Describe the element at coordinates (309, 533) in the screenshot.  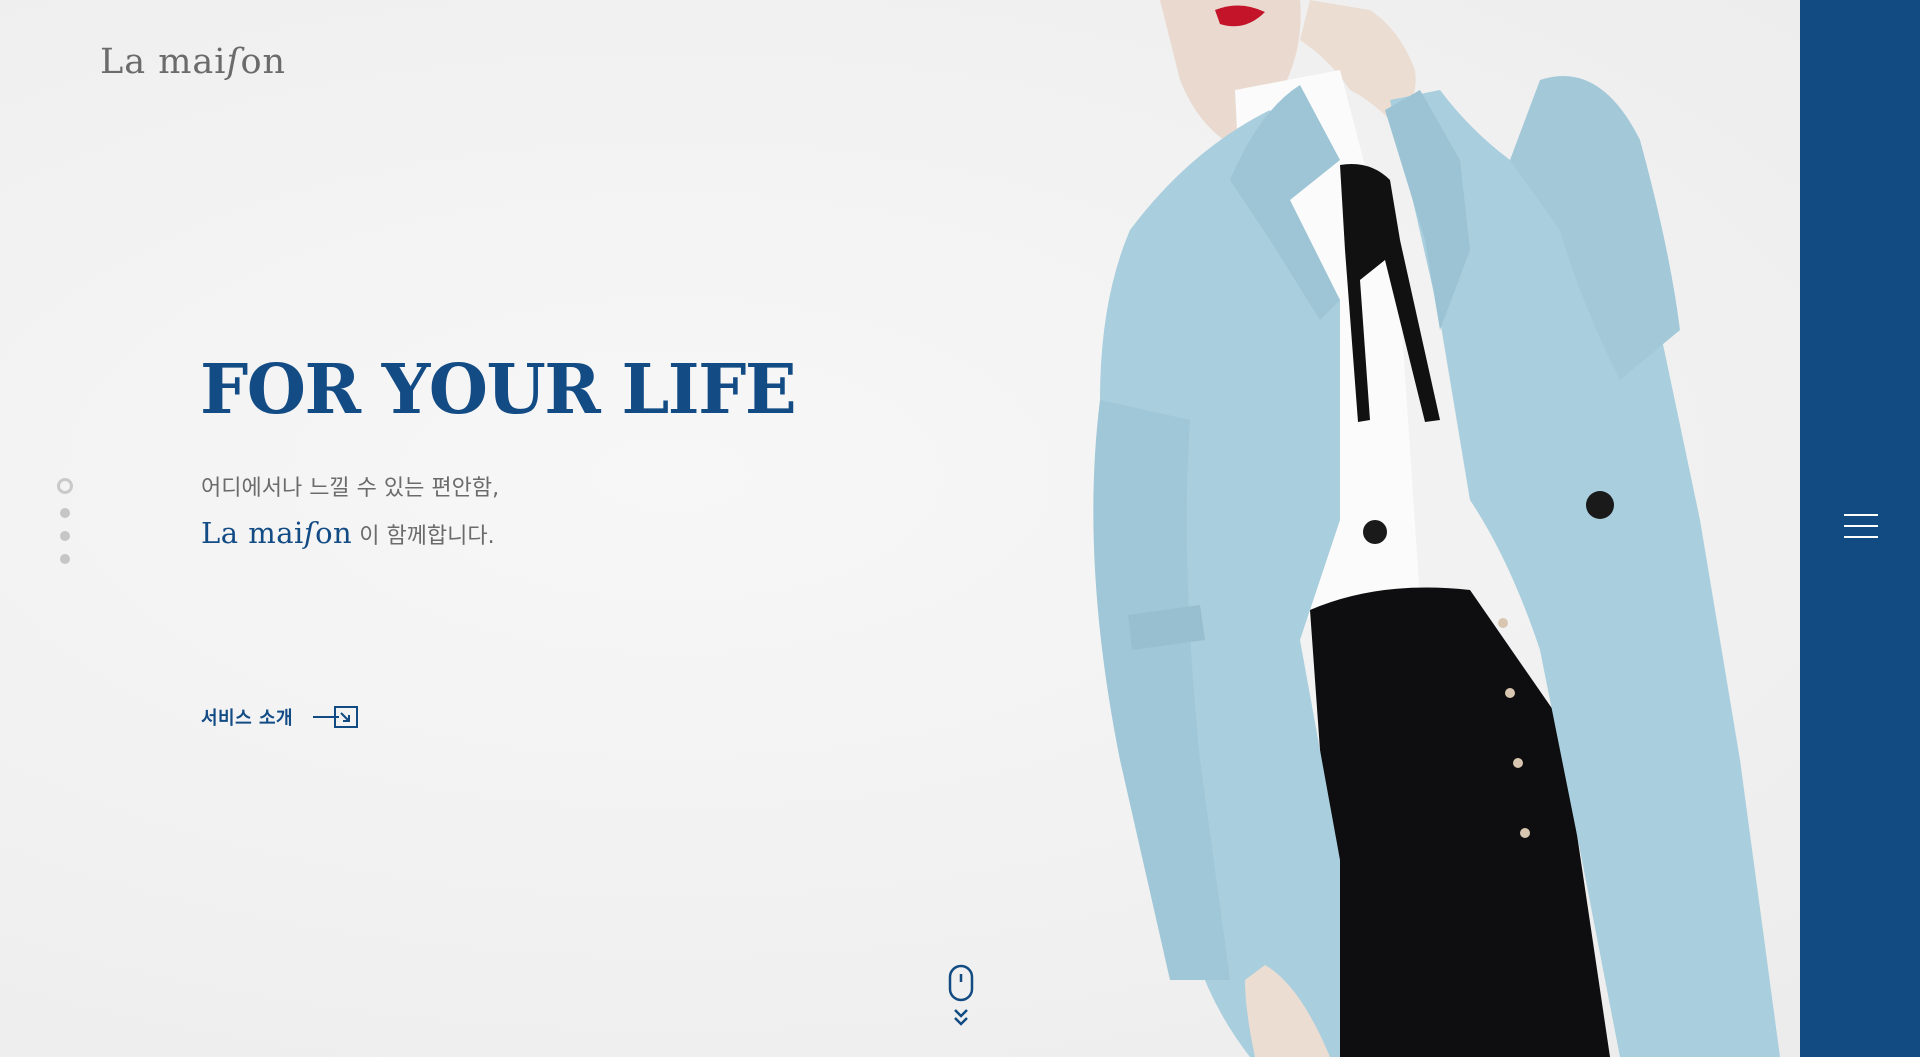
I see `subcopy-brand-long-s: ſ` at that location.